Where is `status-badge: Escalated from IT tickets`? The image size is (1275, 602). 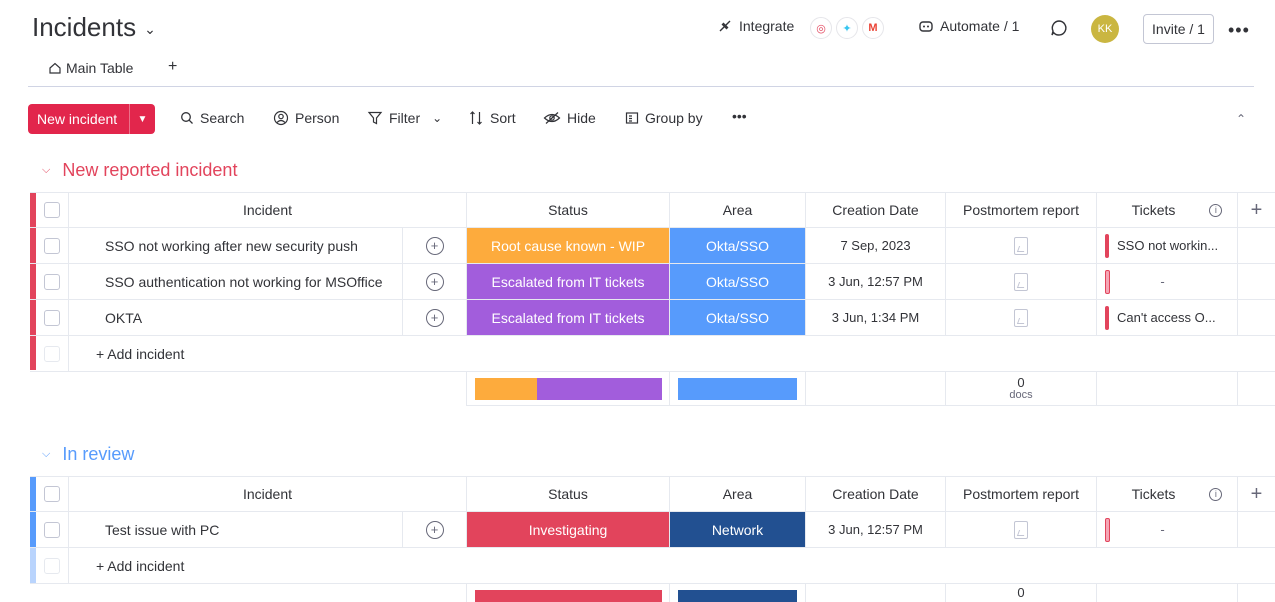 status-badge: Escalated from IT tickets is located at coordinates (567, 281).